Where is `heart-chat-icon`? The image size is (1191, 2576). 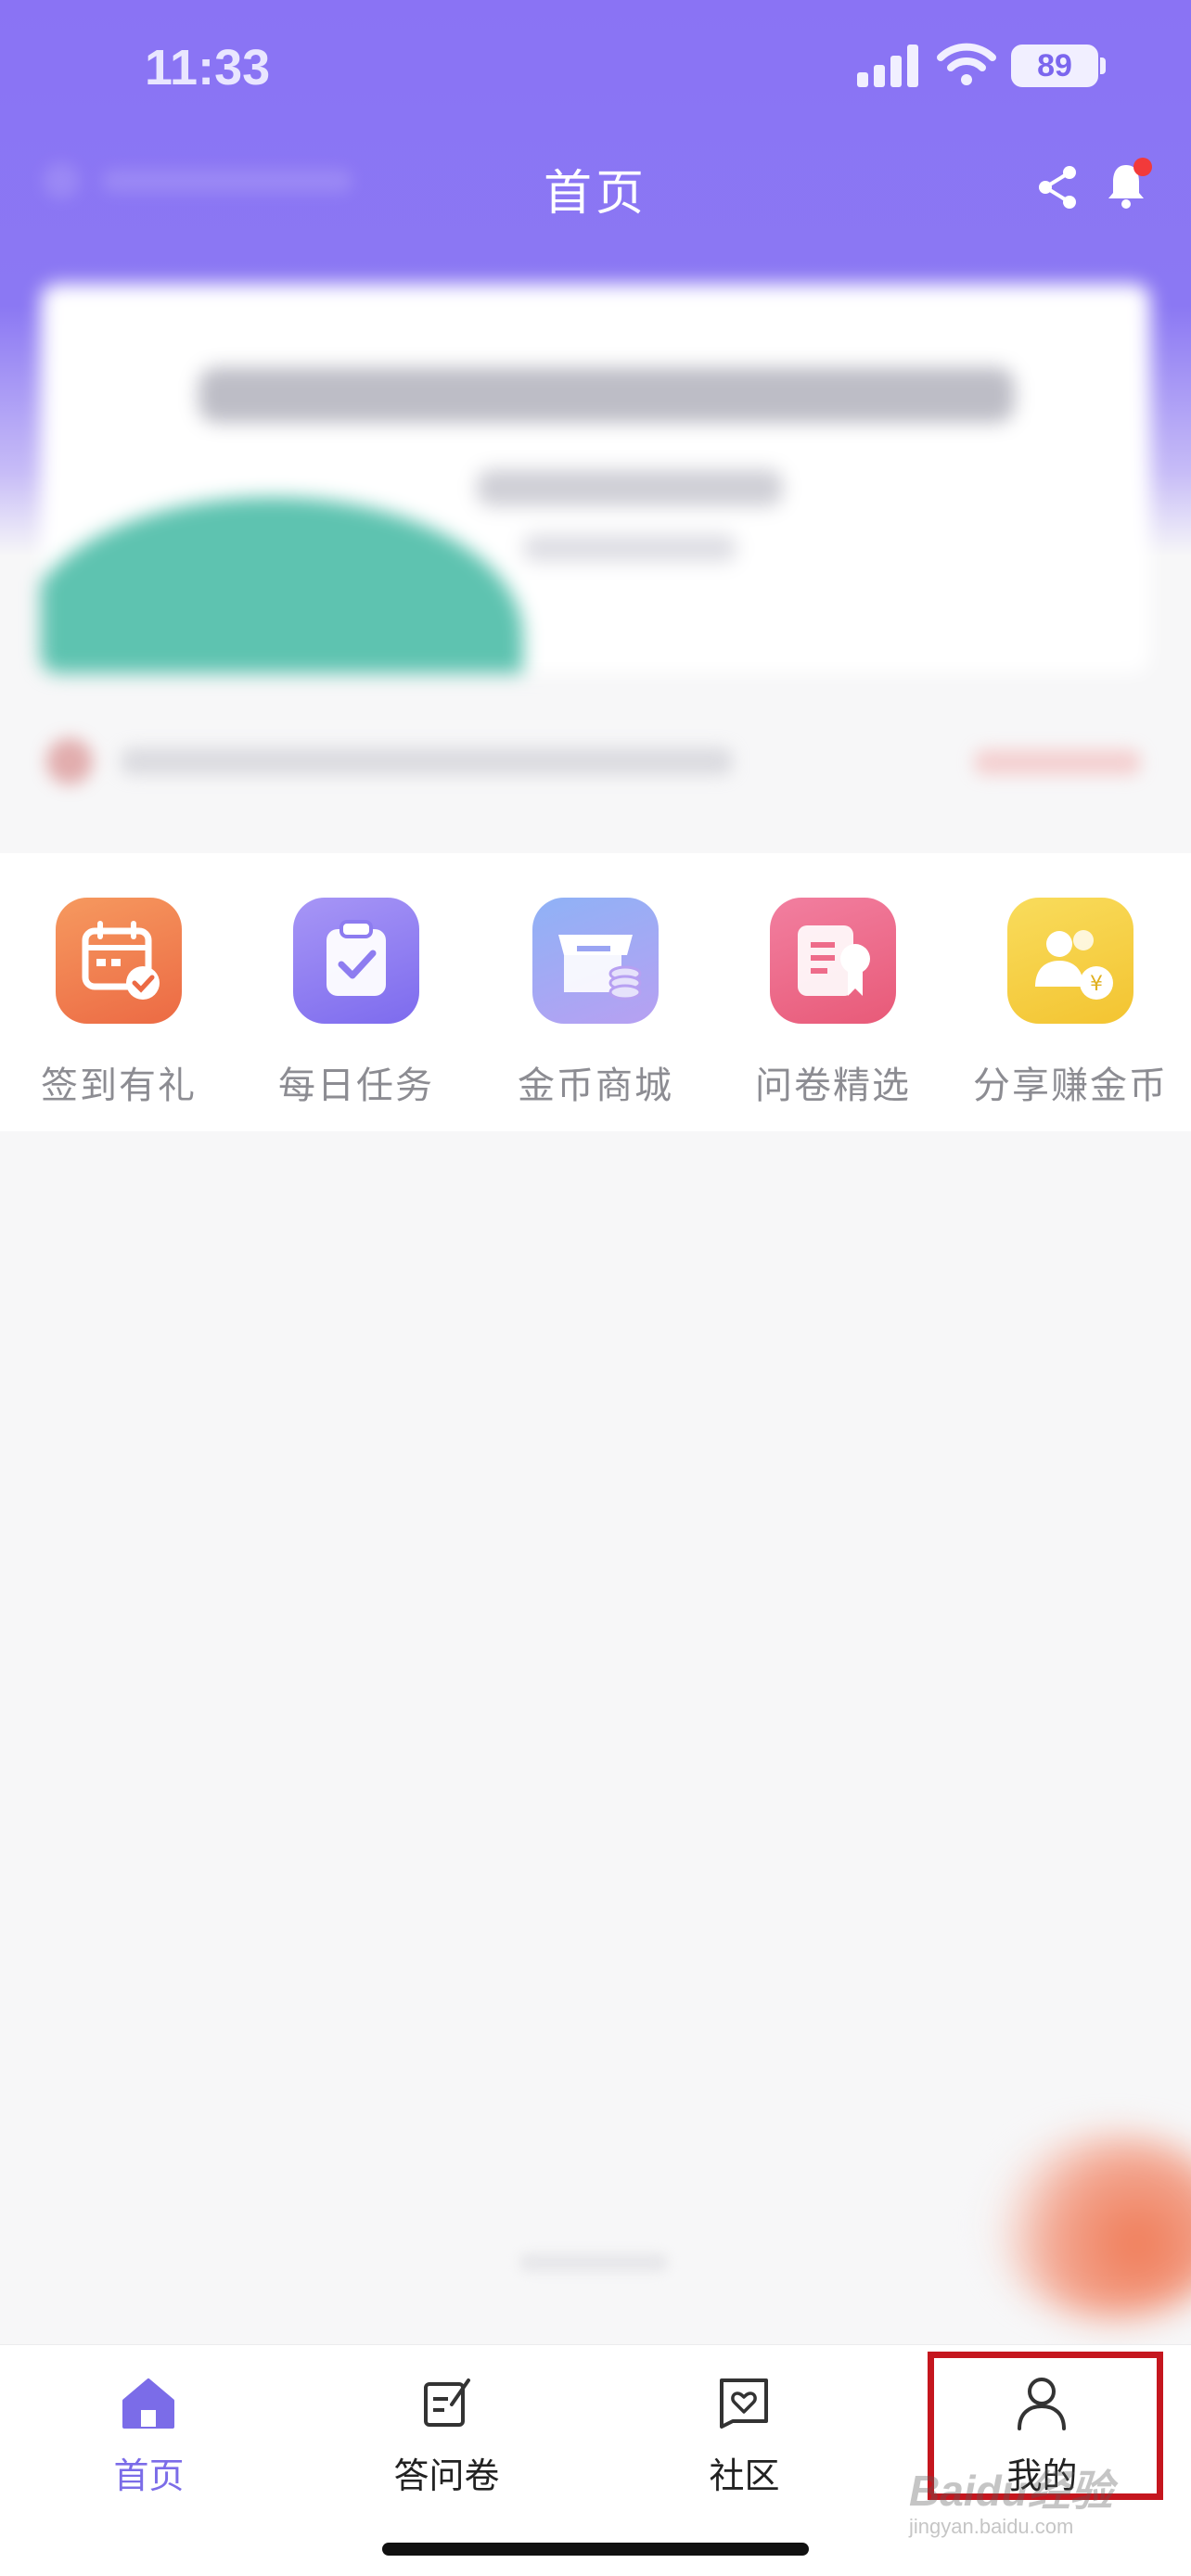 heart-chat-icon is located at coordinates (744, 2404).